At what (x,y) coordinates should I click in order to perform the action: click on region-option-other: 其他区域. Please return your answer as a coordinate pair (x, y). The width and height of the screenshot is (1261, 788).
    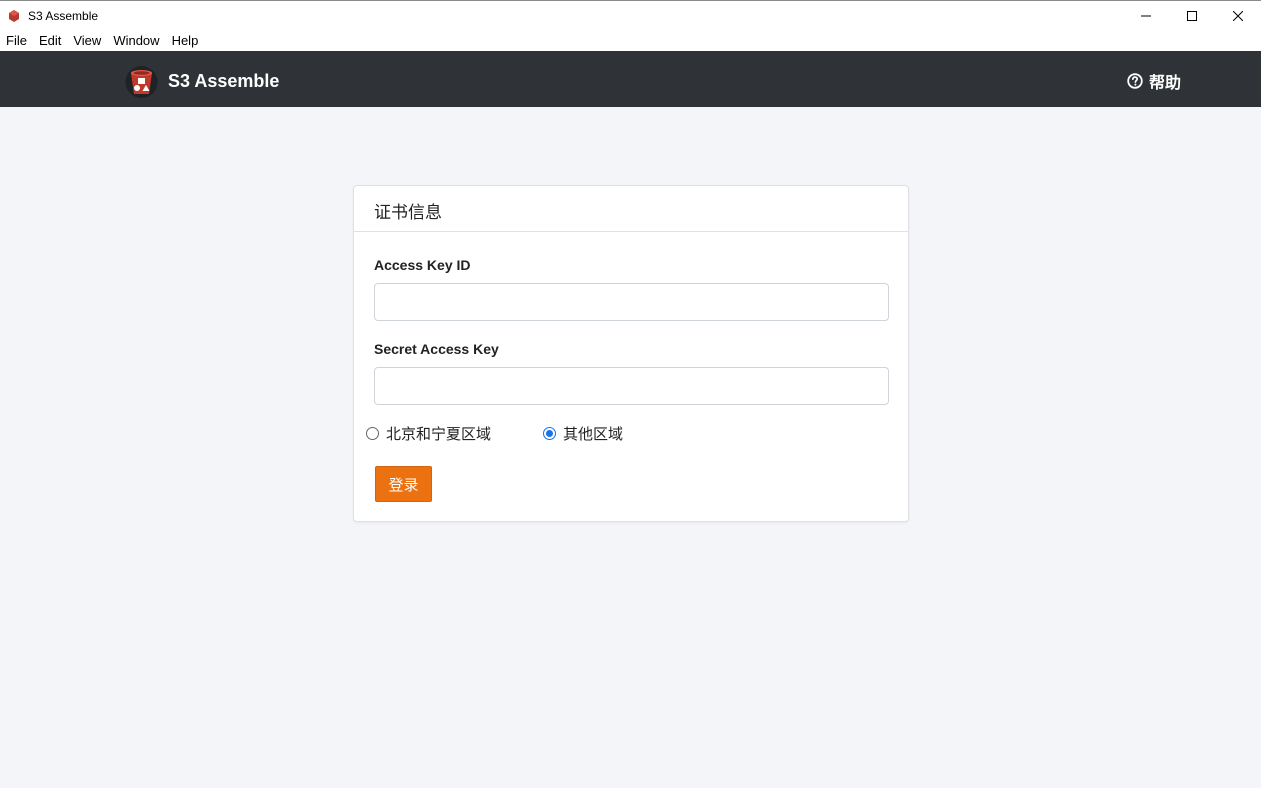
    Looking at the image, I should click on (583, 433).